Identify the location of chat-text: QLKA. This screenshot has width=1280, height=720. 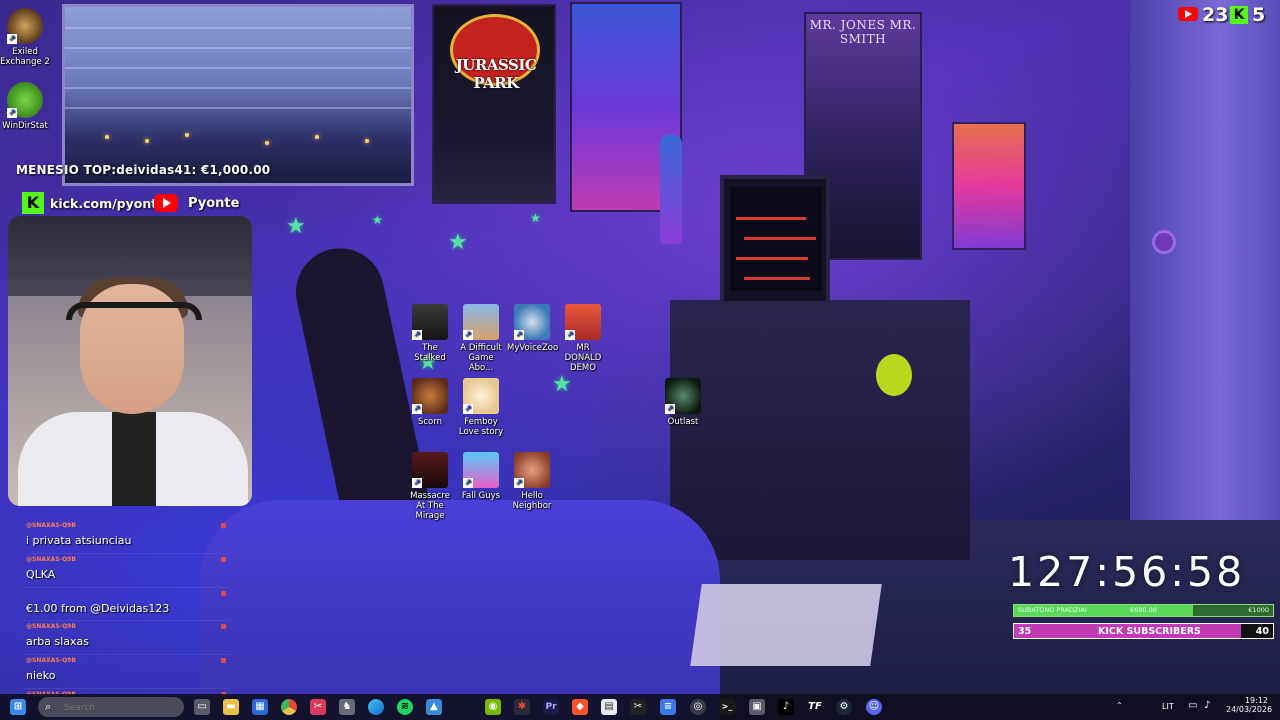
(41, 574).